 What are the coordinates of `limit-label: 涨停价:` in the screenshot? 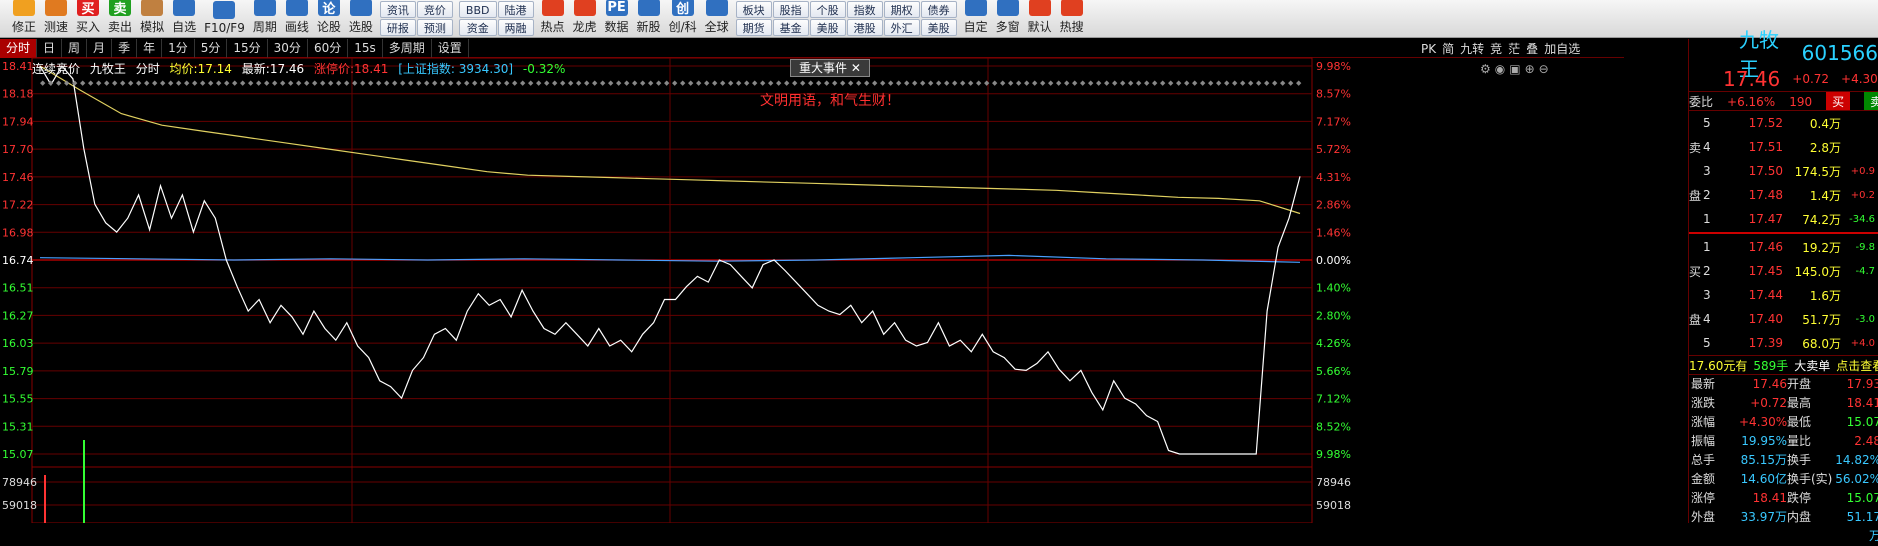 It's located at (334, 69).